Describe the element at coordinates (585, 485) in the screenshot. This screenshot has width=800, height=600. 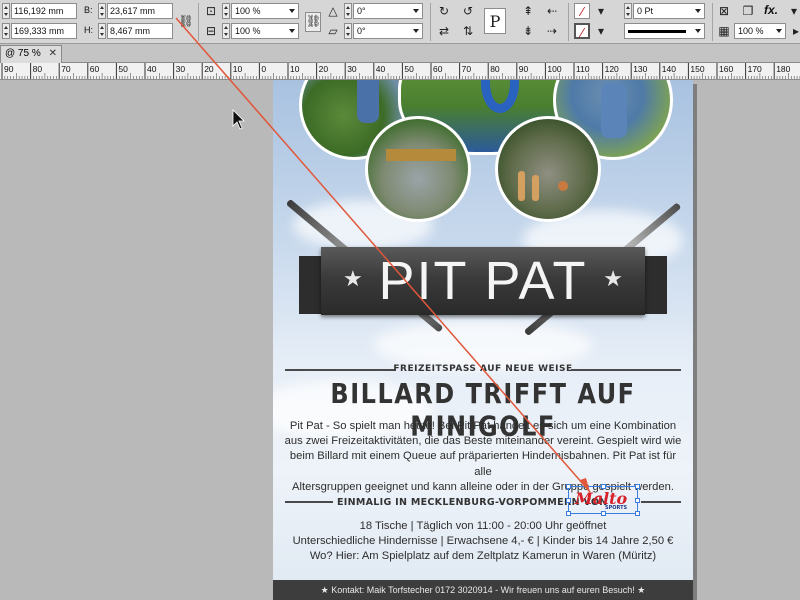
I see `annotation-arrowhead` at that location.